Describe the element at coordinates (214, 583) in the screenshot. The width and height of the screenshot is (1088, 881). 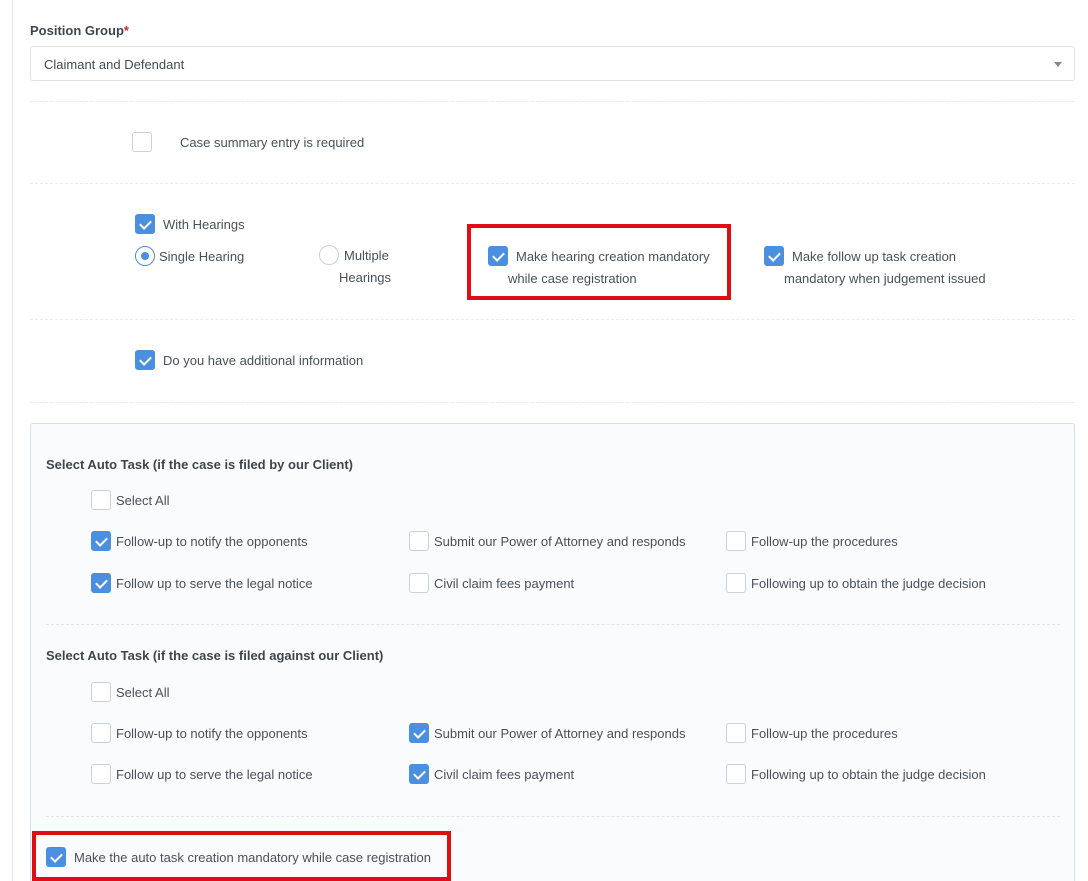
I see `by-client-task-label: Follow up to serve the legal notice` at that location.